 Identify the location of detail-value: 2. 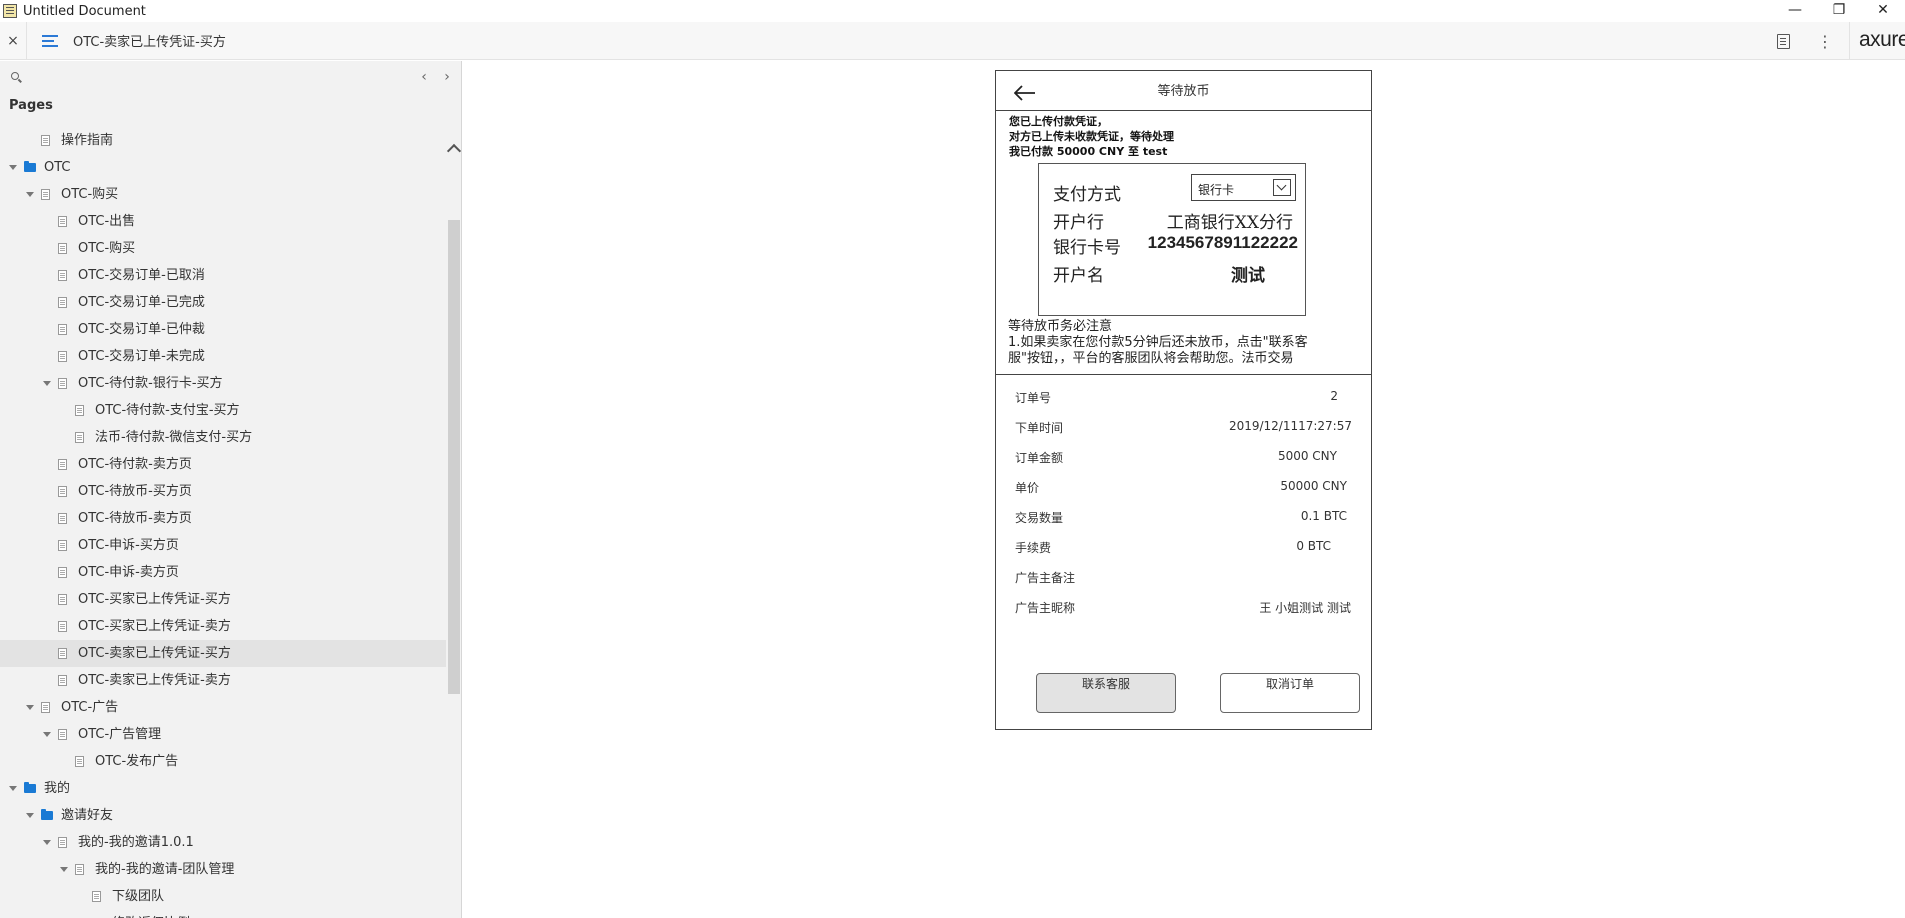
(1334, 396).